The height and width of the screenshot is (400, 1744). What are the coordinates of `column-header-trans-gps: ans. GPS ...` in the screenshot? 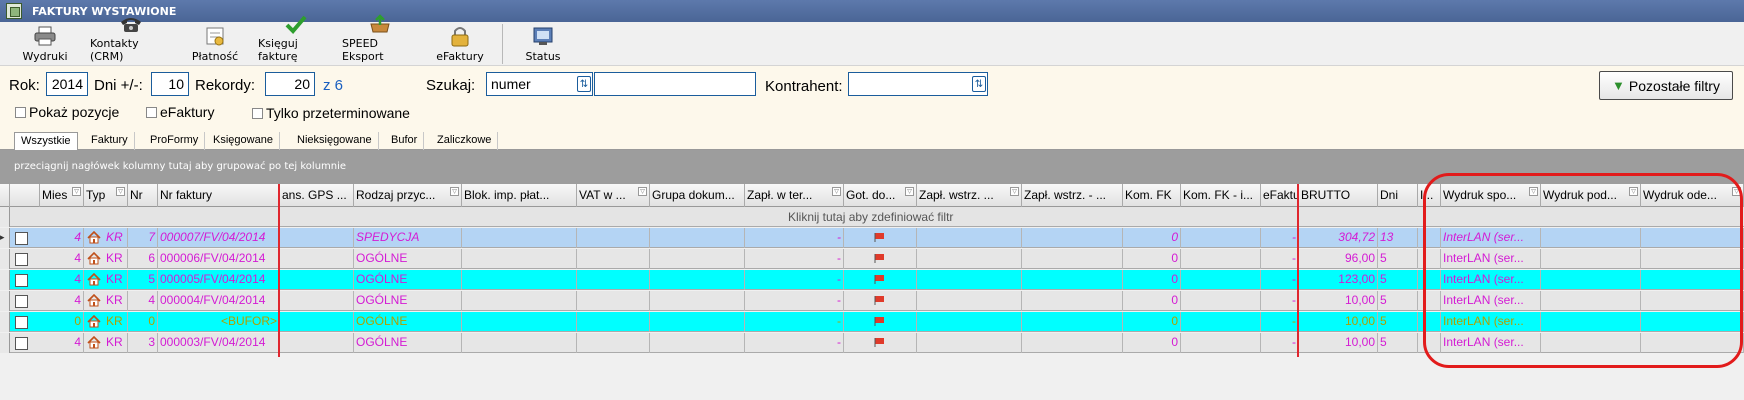 It's located at (317, 195).